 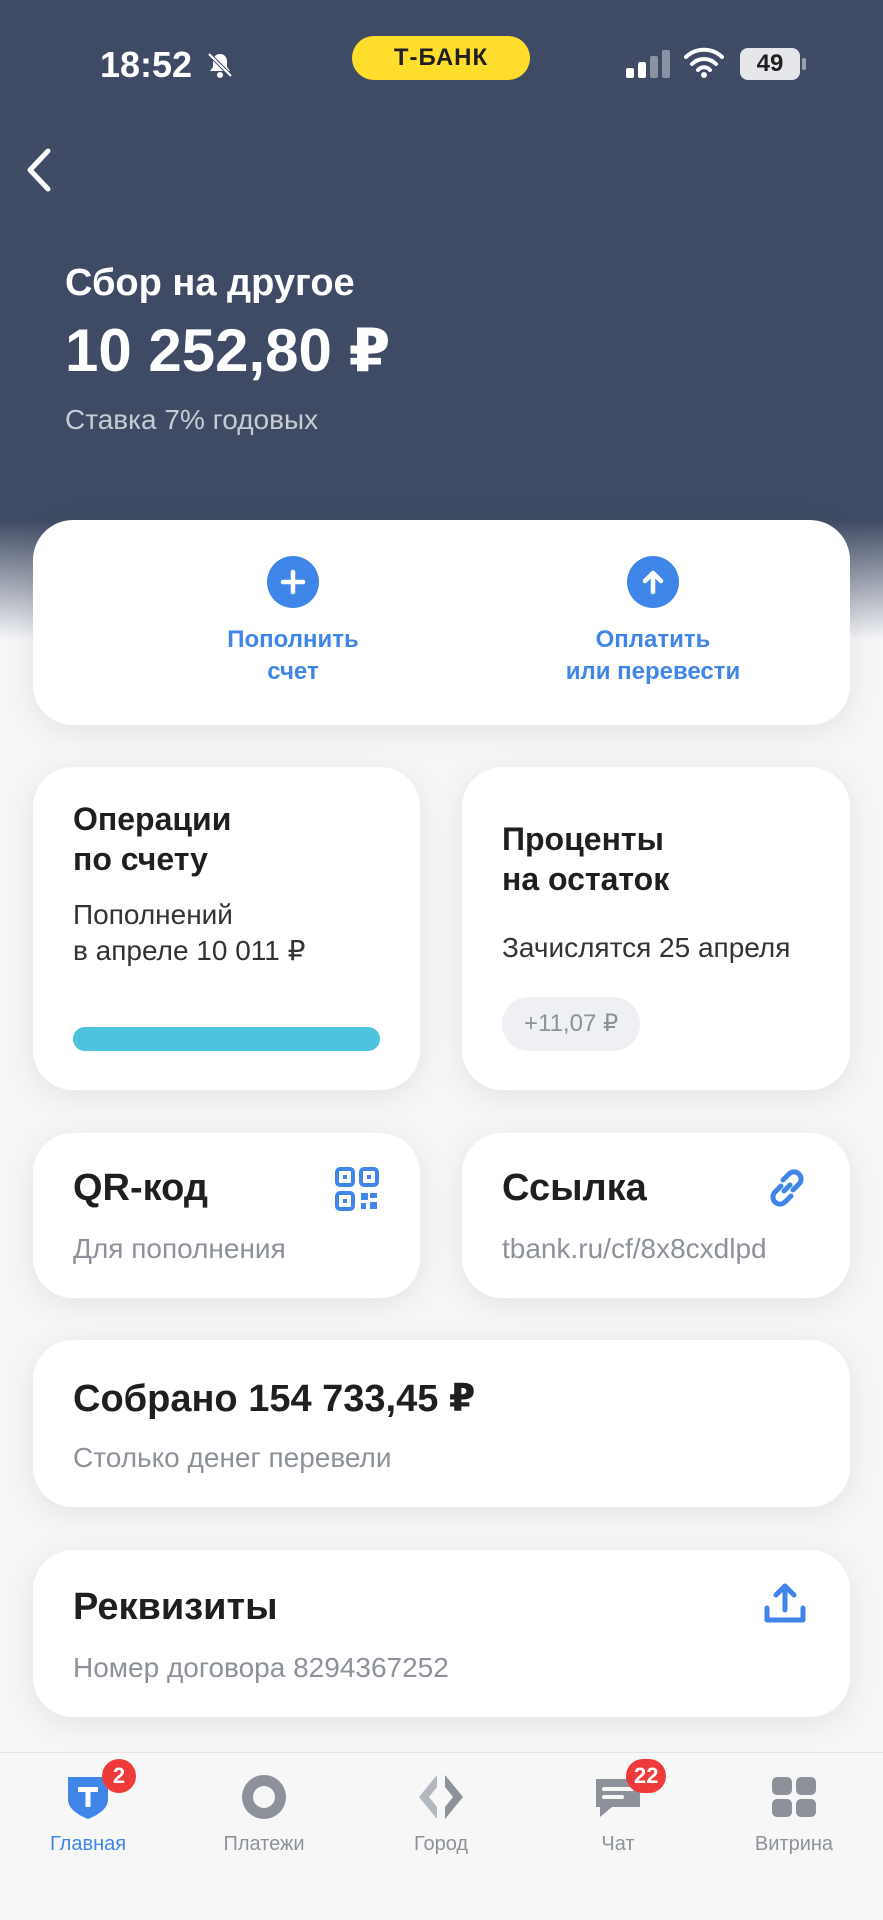 I want to click on city-diamond-icon, so click(x=441, y=1797).